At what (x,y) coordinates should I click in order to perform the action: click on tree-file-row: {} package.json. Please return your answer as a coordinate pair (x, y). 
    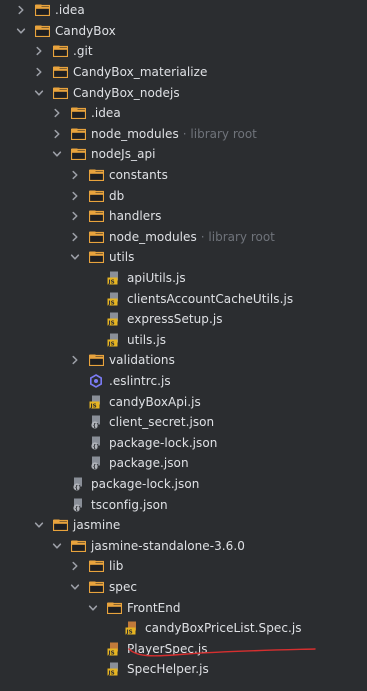
    Looking at the image, I should click on (183, 463).